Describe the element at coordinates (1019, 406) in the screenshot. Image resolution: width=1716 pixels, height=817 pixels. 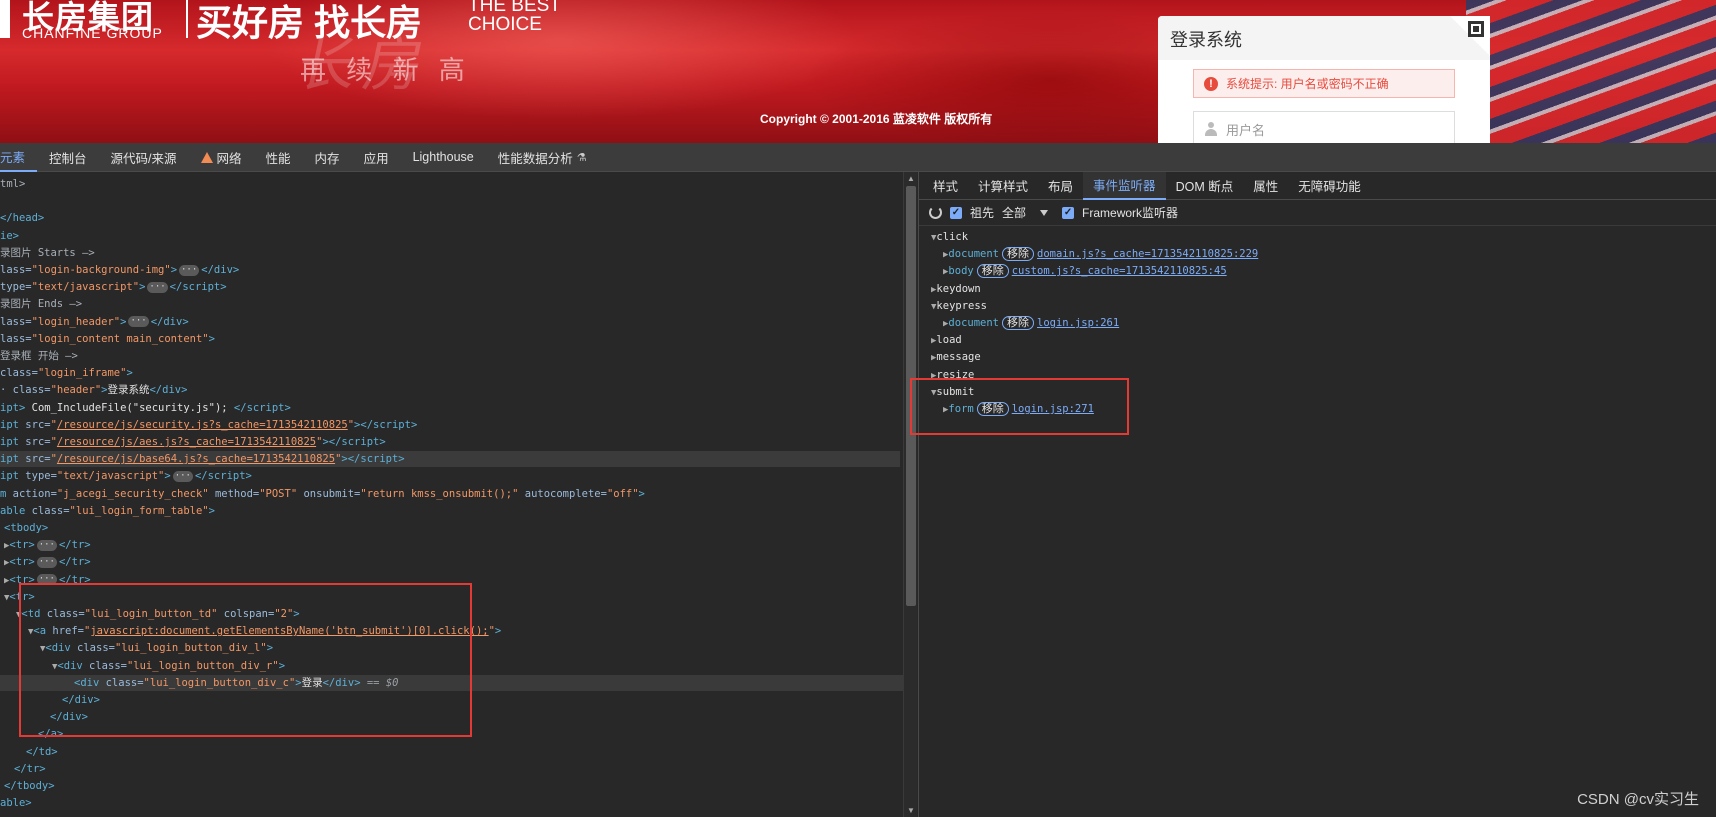
I see `annotation-box-submit` at that location.